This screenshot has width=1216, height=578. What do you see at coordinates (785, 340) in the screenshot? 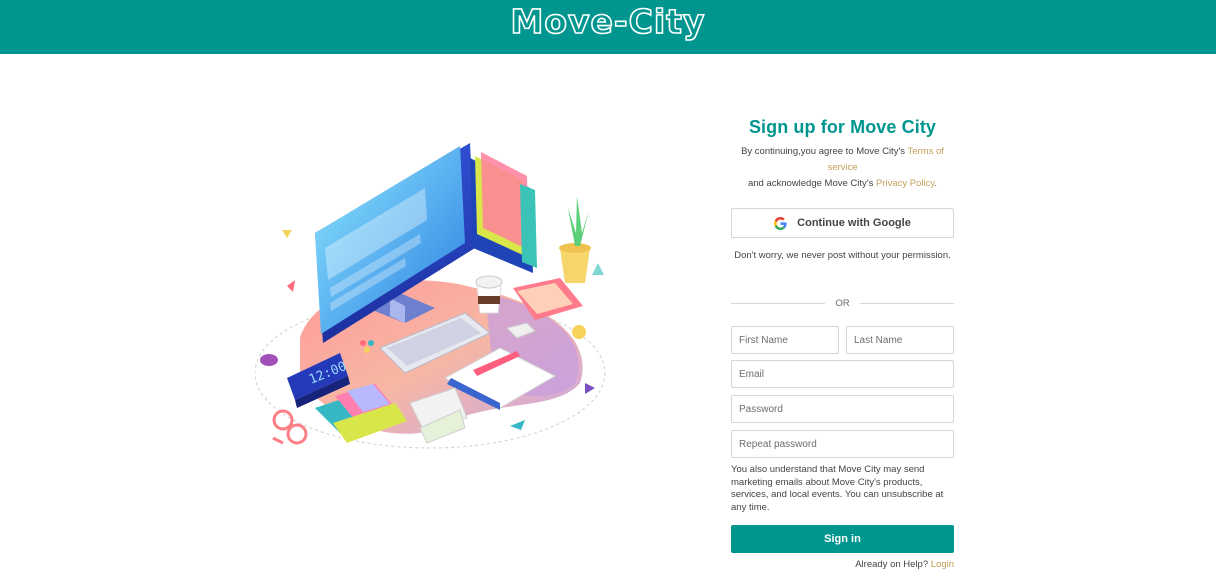
I see `first-name-input` at bounding box center [785, 340].